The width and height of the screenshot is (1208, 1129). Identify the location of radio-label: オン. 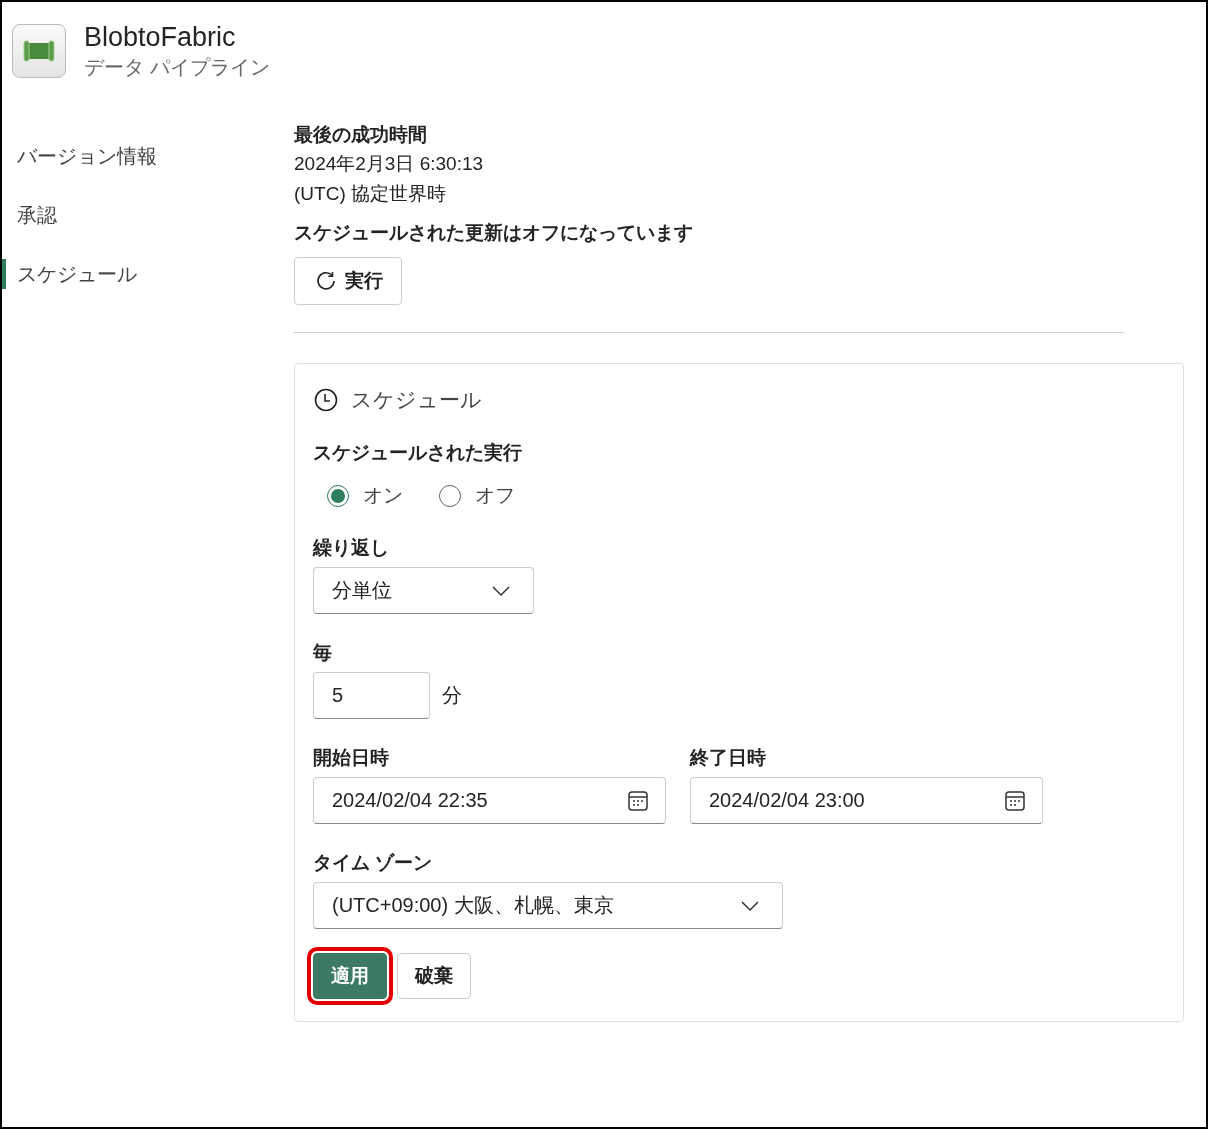
(383, 495).